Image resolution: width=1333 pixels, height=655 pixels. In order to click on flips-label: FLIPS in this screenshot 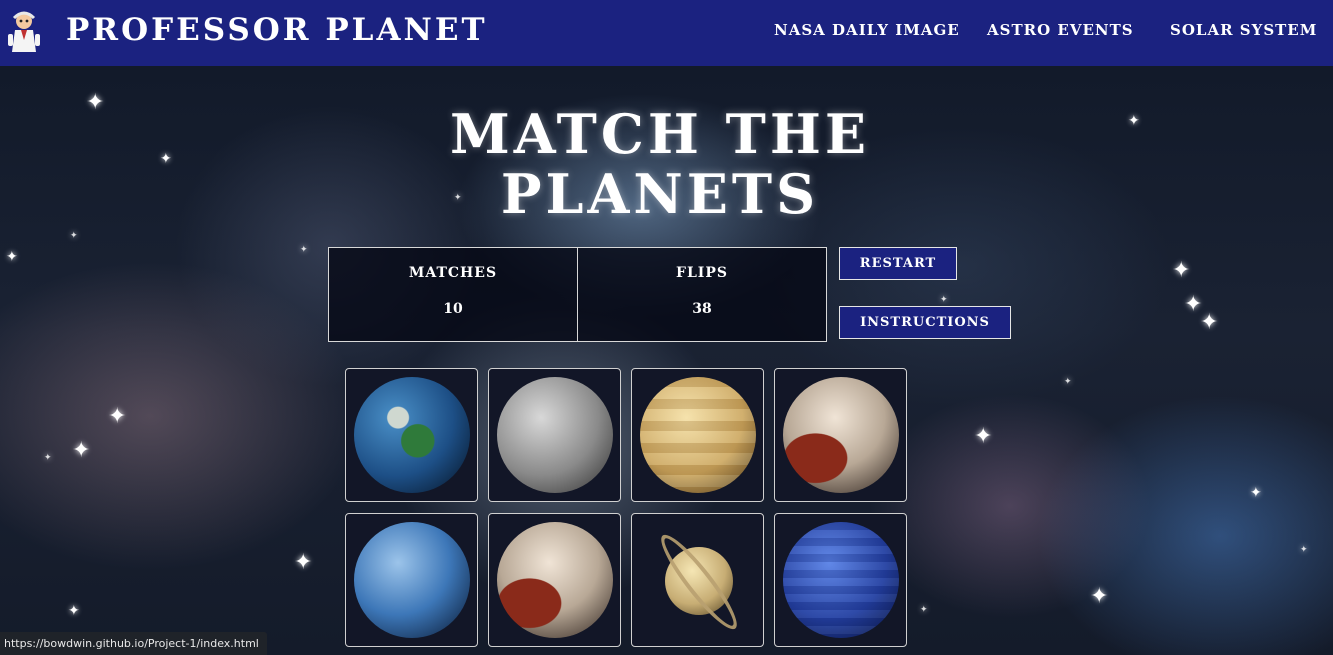, I will do `click(702, 273)`.